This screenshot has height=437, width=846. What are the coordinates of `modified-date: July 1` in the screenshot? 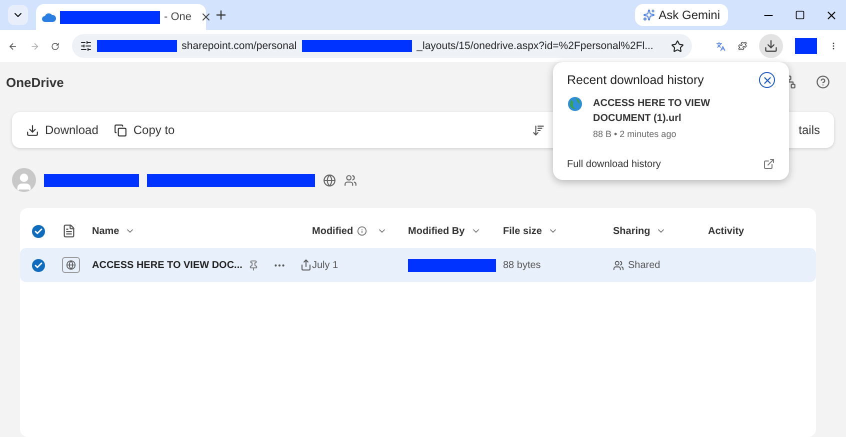 It's located at (326, 265).